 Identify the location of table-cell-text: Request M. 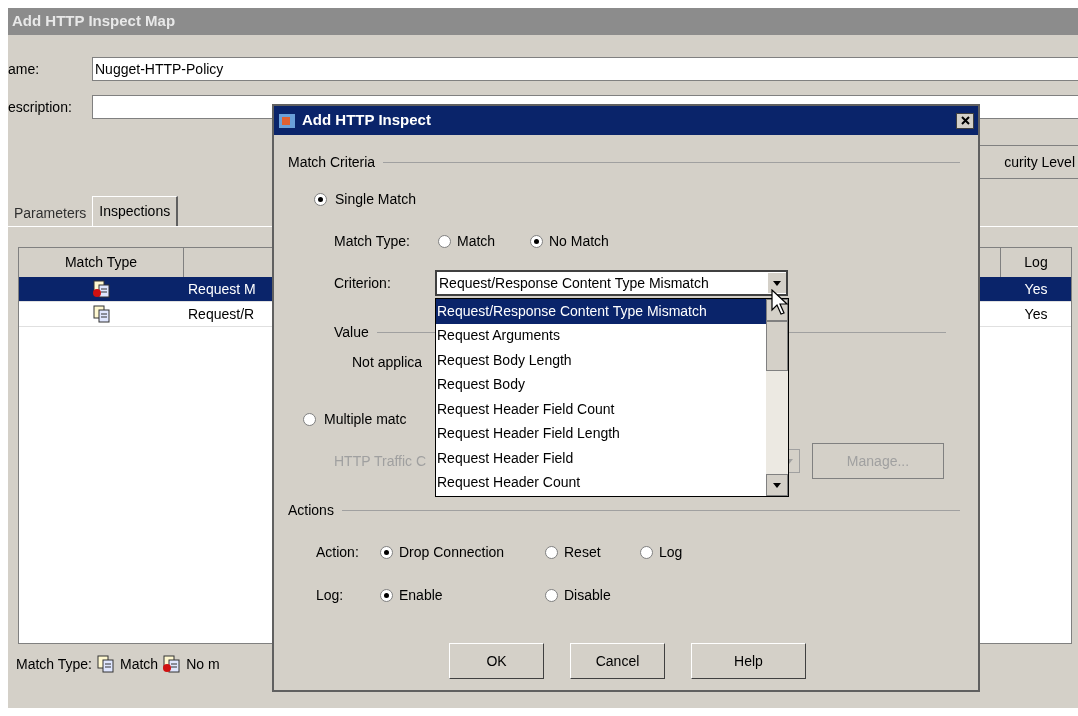
(222, 289).